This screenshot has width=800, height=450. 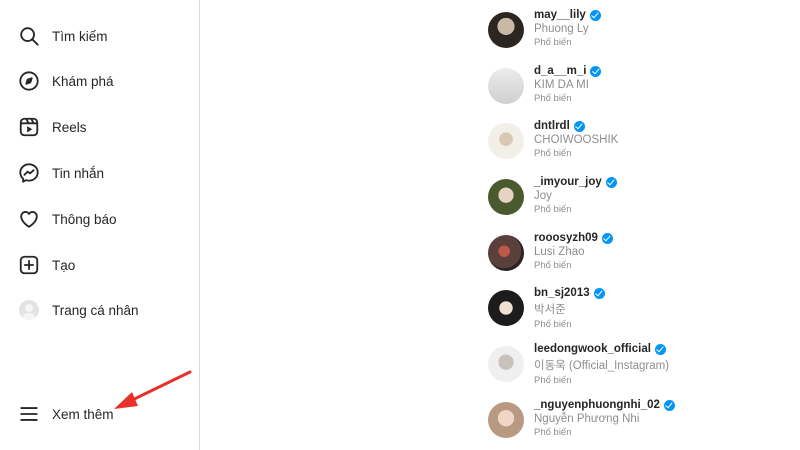 I want to click on sidebar-item-label: Tìm kiếm, so click(x=80, y=36).